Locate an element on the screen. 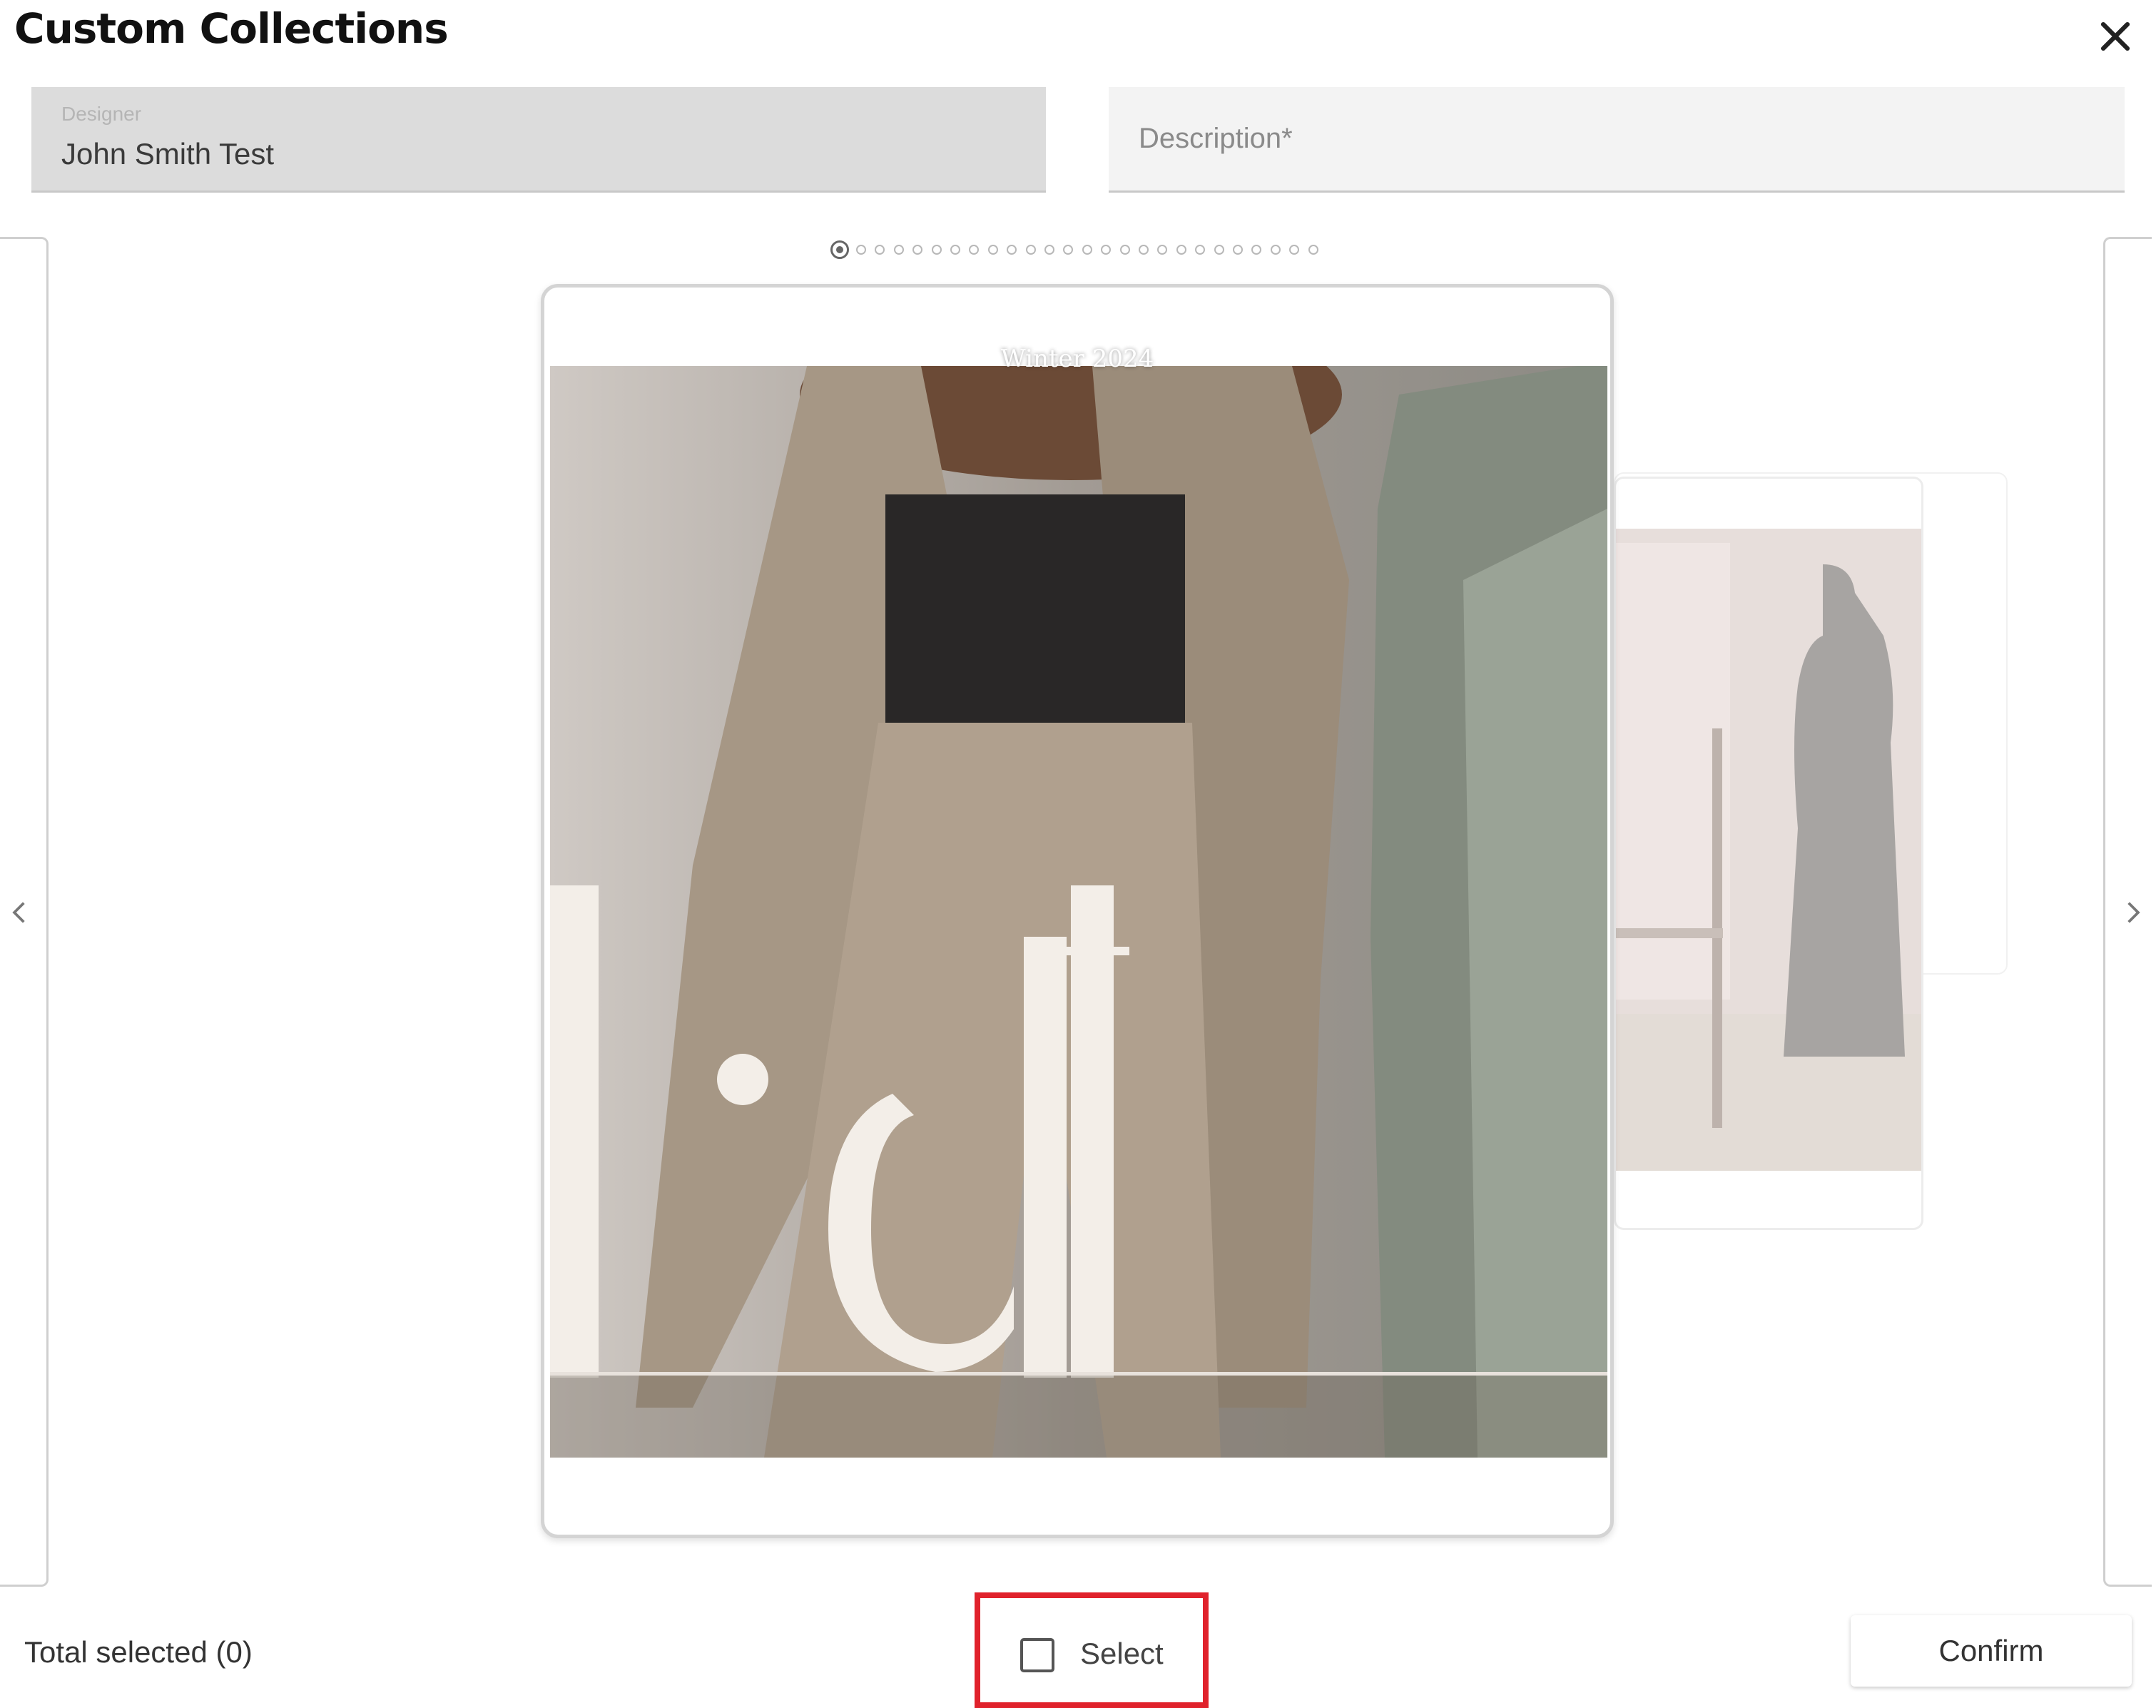  carousel-next-button is located at coordinates (2127, 912).